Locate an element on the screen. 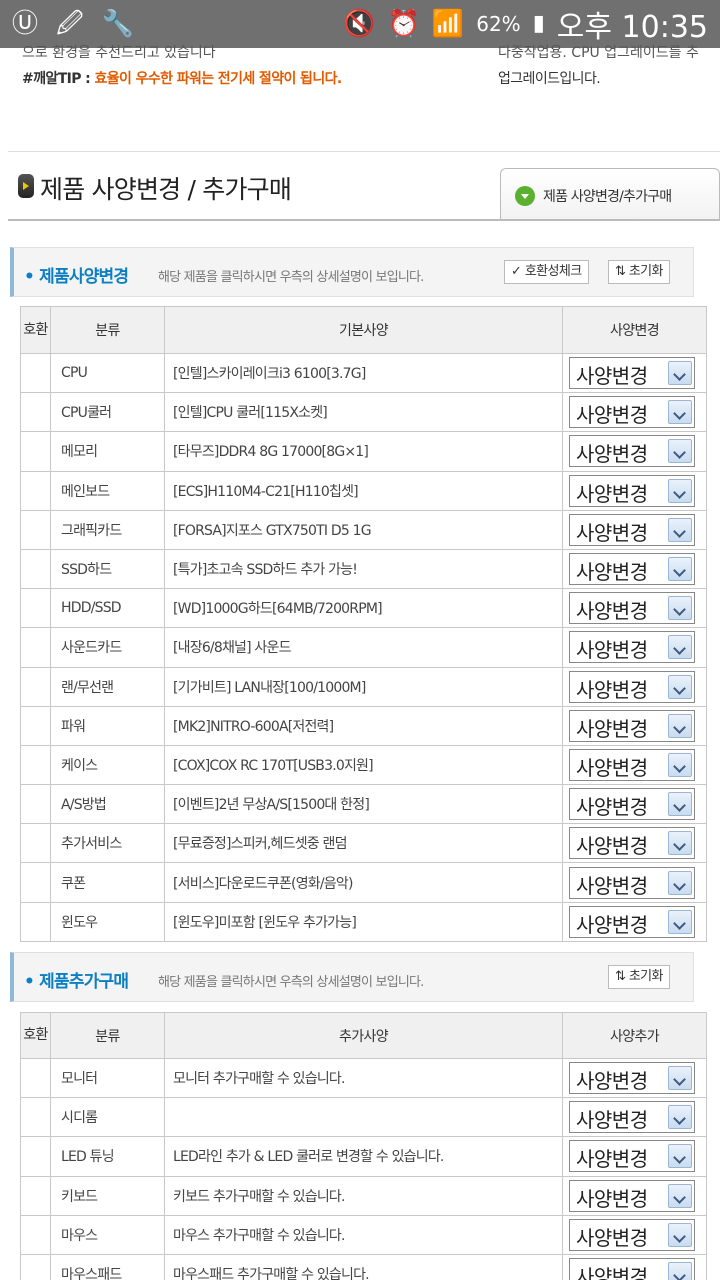 Image resolution: width=720 pixels, height=1280 pixels. table-row: 메모리 [타무즈]DDR4 8G 17000[8G×1] 사양변경 is located at coordinates (363, 451).